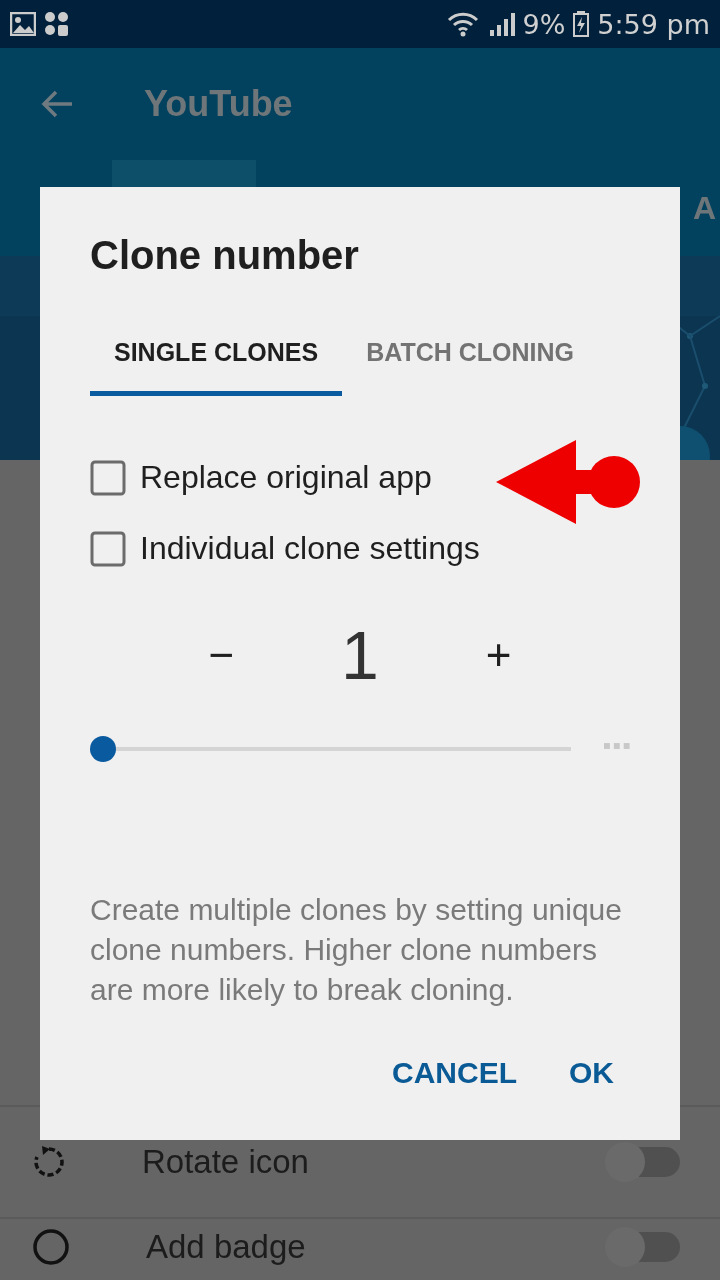  Describe the element at coordinates (310, 548) in the screenshot. I see `option-label: Individual clone settings` at that location.